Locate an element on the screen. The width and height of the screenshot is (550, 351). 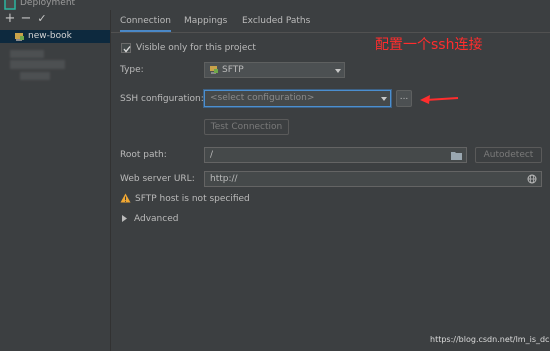
sftp-server-icon is located at coordinates (19, 37).